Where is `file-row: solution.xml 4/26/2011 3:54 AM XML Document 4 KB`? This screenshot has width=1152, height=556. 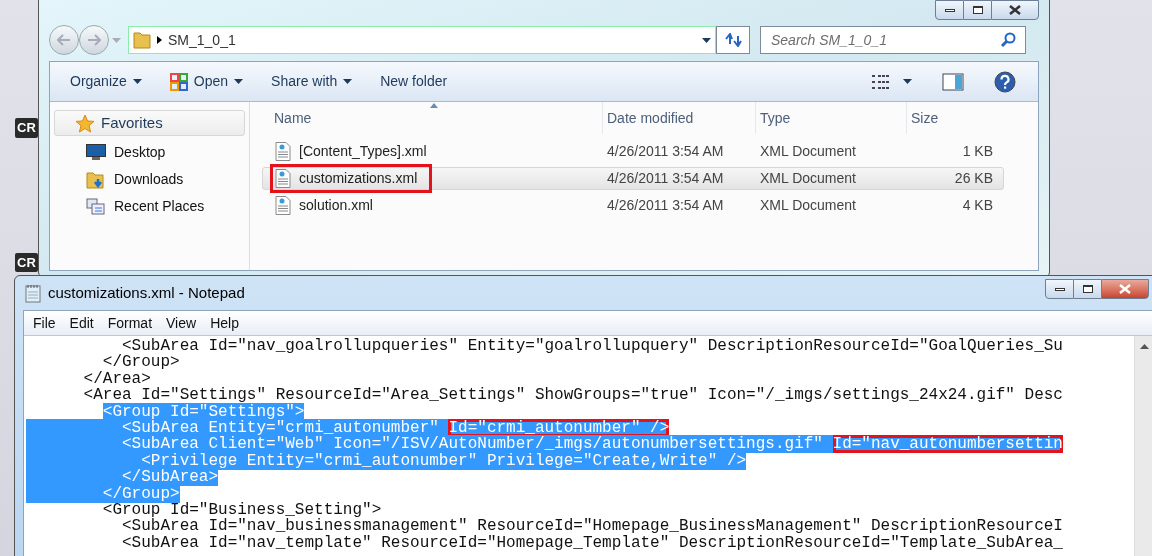 file-row: solution.xml 4/26/2011 3:54 AM XML Document 4 KB is located at coordinates (633, 205).